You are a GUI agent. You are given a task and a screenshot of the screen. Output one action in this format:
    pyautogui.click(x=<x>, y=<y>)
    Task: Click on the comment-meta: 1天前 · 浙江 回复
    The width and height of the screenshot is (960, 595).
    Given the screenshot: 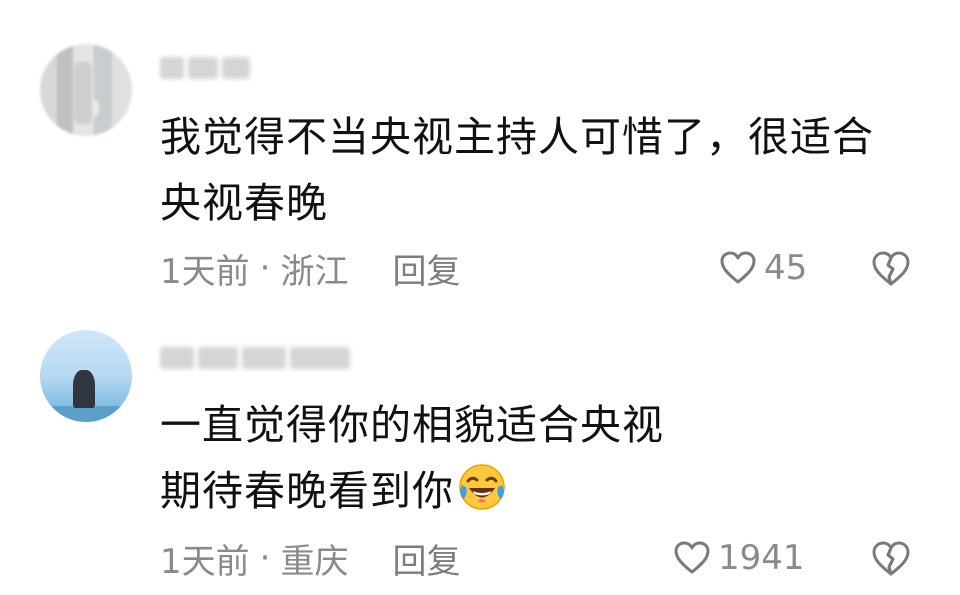 What is the action you would take?
    pyautogui.click(x=310, y=268)
    